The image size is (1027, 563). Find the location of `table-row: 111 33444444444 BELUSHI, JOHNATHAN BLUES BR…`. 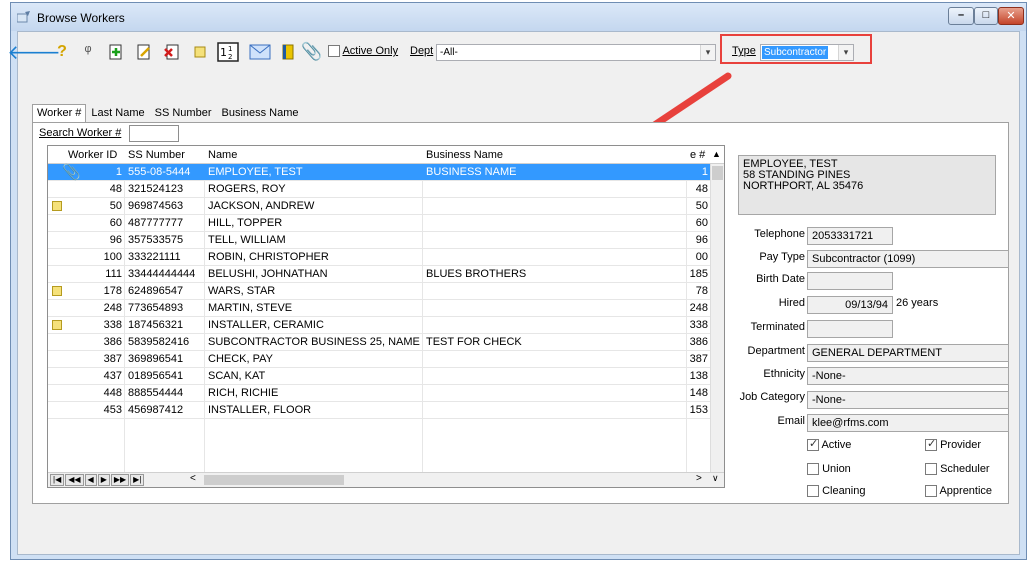

table-row: 111 33444444444 BELUSHI, JOHNATHAN BLUES BR… is located at coordinates (383, 274).